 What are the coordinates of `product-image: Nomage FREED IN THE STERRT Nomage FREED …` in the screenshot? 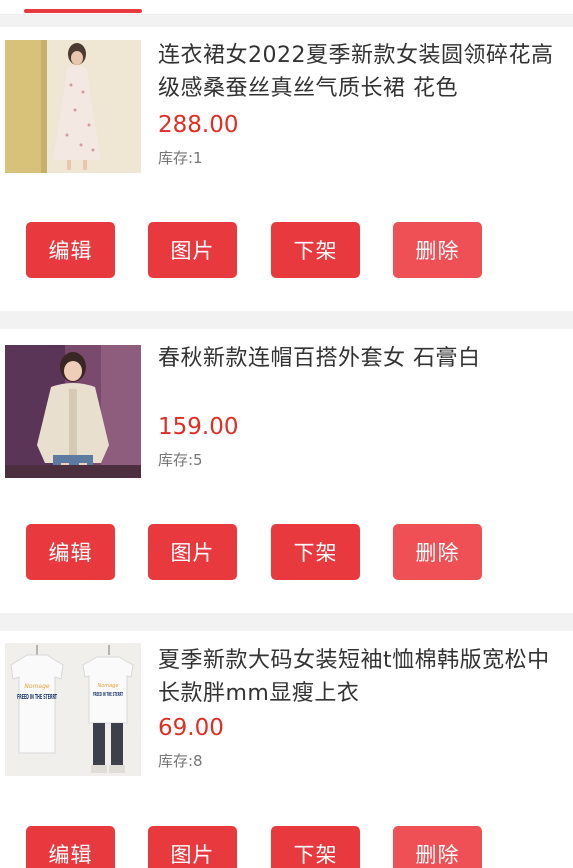 It's located at (73, 709).